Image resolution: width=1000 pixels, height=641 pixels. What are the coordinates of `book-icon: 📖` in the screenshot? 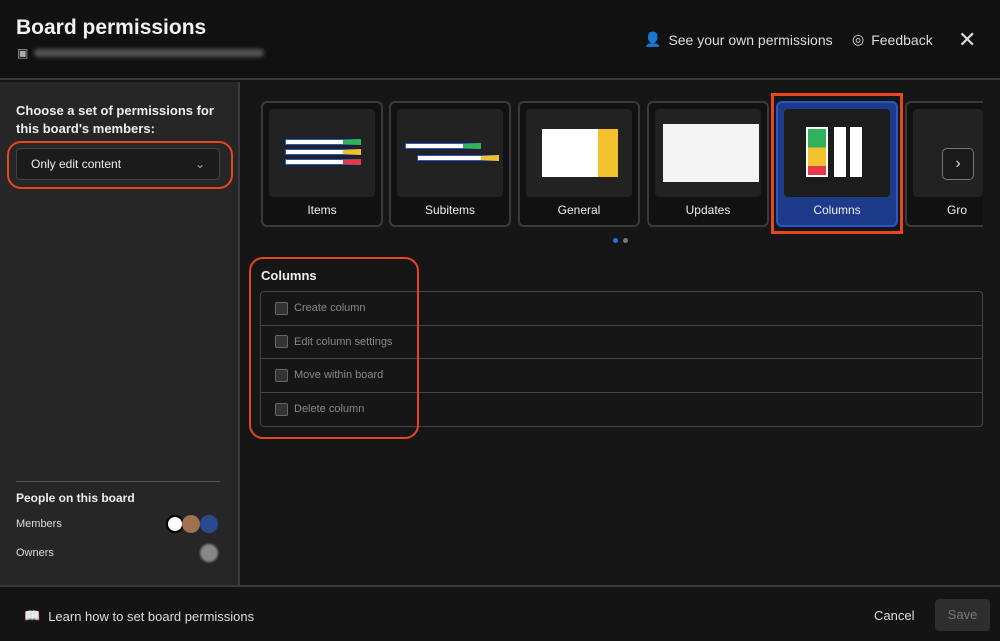 It's located at (32, 615).